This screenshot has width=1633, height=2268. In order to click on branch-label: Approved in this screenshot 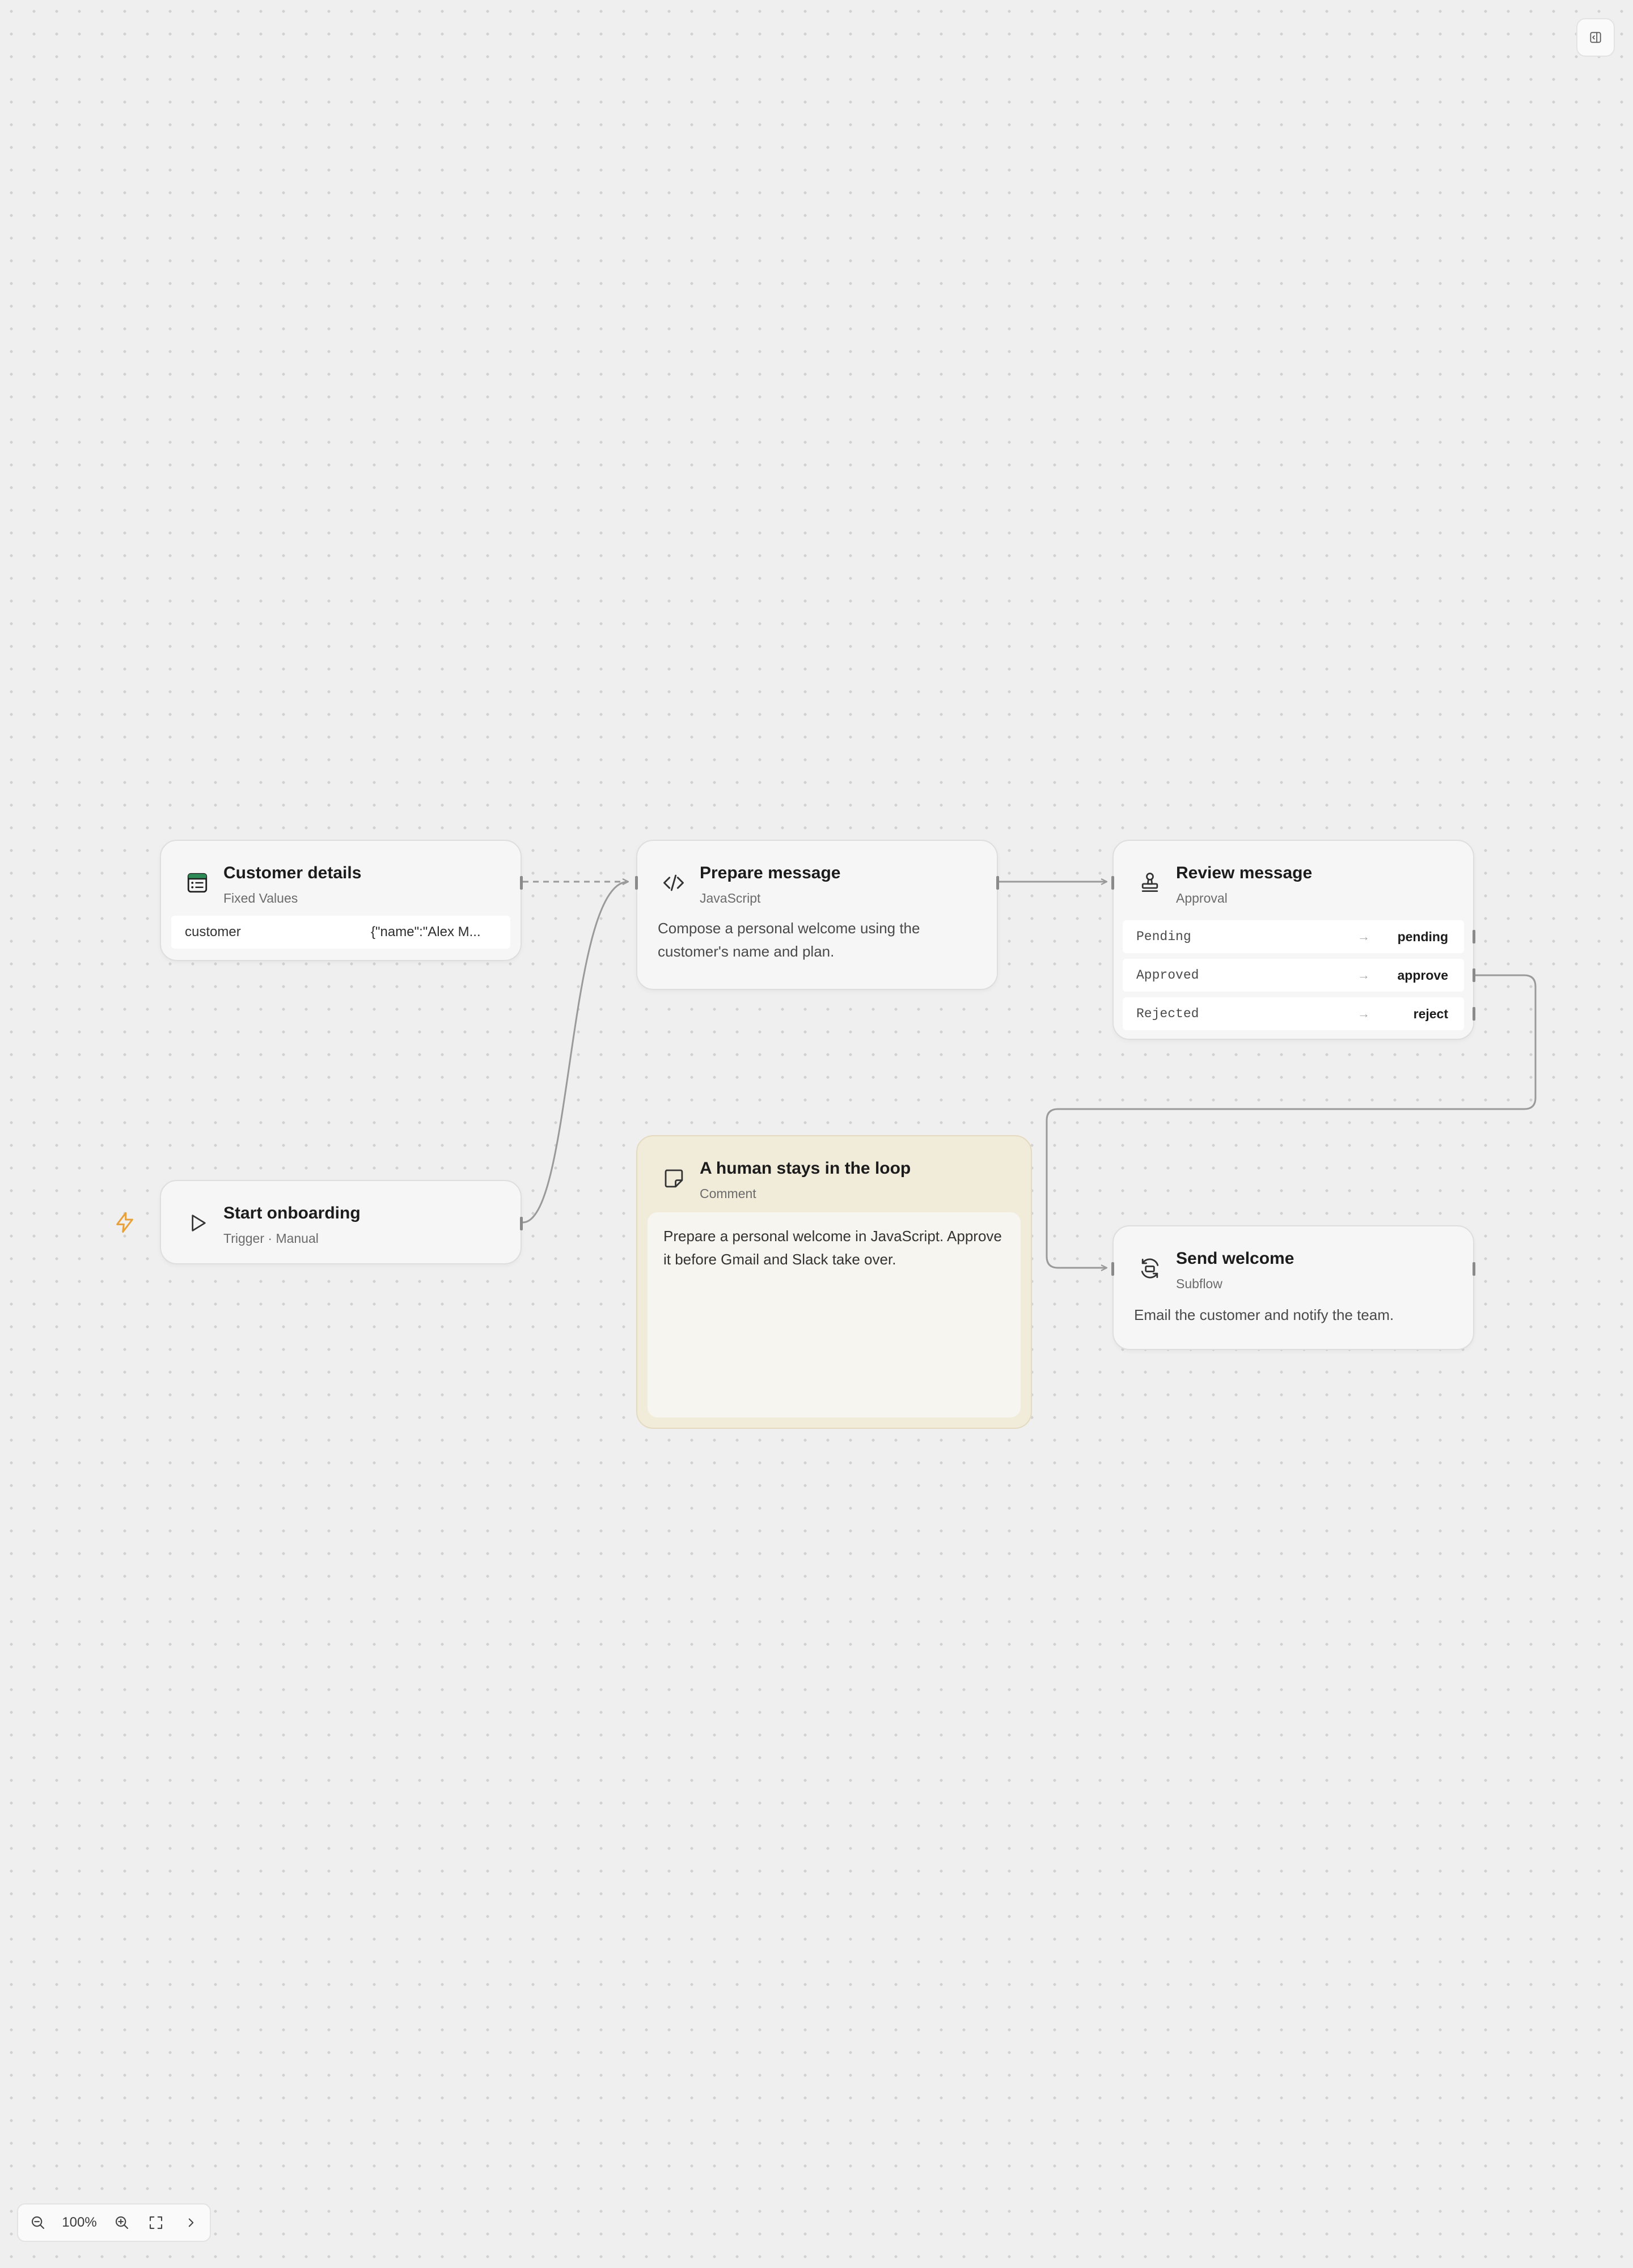, I will do `click(1167, 975)`.